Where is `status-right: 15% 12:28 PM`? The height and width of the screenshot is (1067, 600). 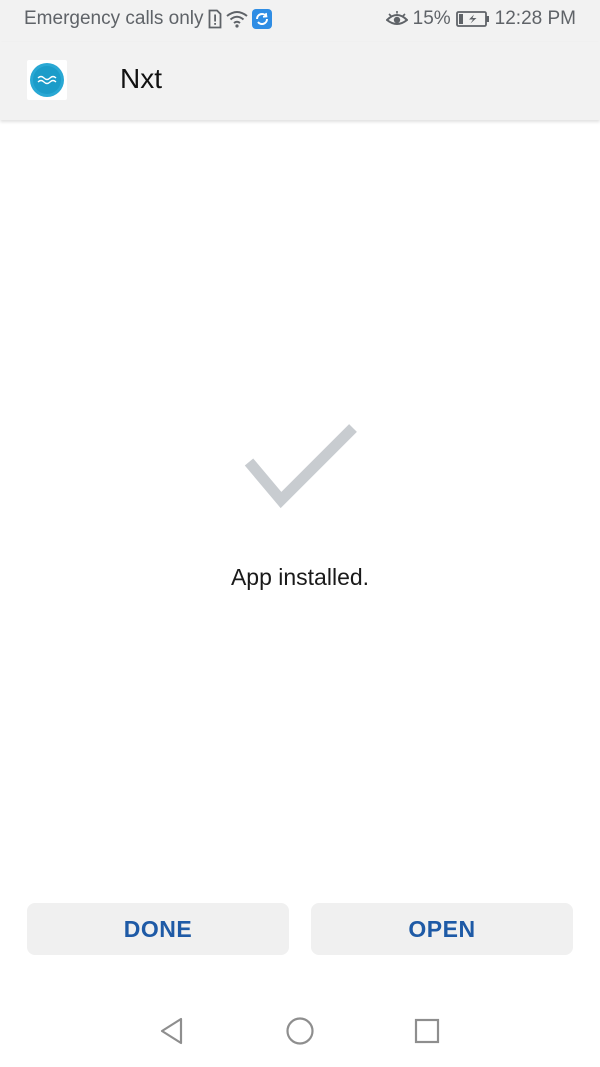
status-right: 15% 12:28 PM is located at coordinates (480, 19).